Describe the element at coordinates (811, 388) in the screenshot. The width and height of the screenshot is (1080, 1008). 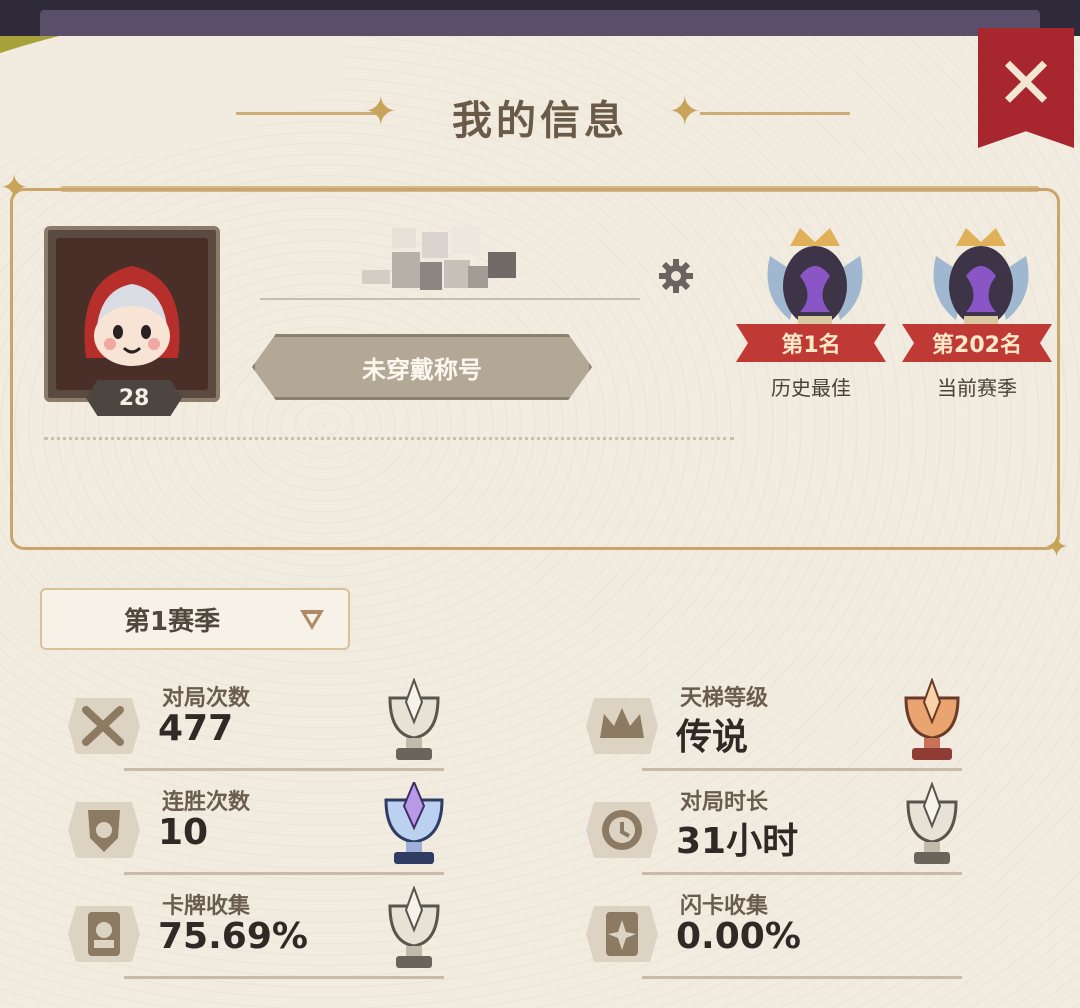
I see `rank-caption: 历史最佳` at that location.